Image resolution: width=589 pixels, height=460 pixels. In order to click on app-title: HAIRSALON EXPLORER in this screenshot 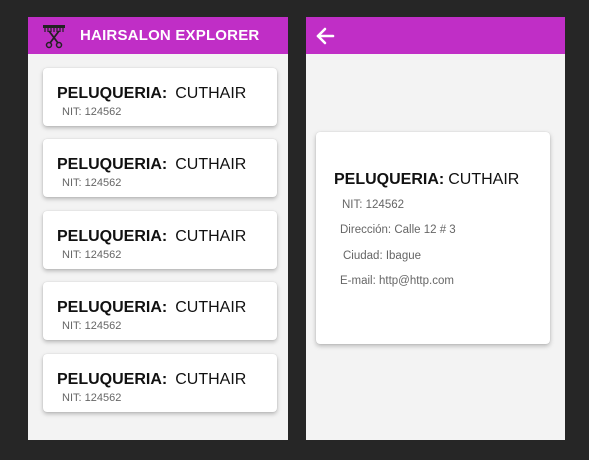, I will do `click(170, 35)`.